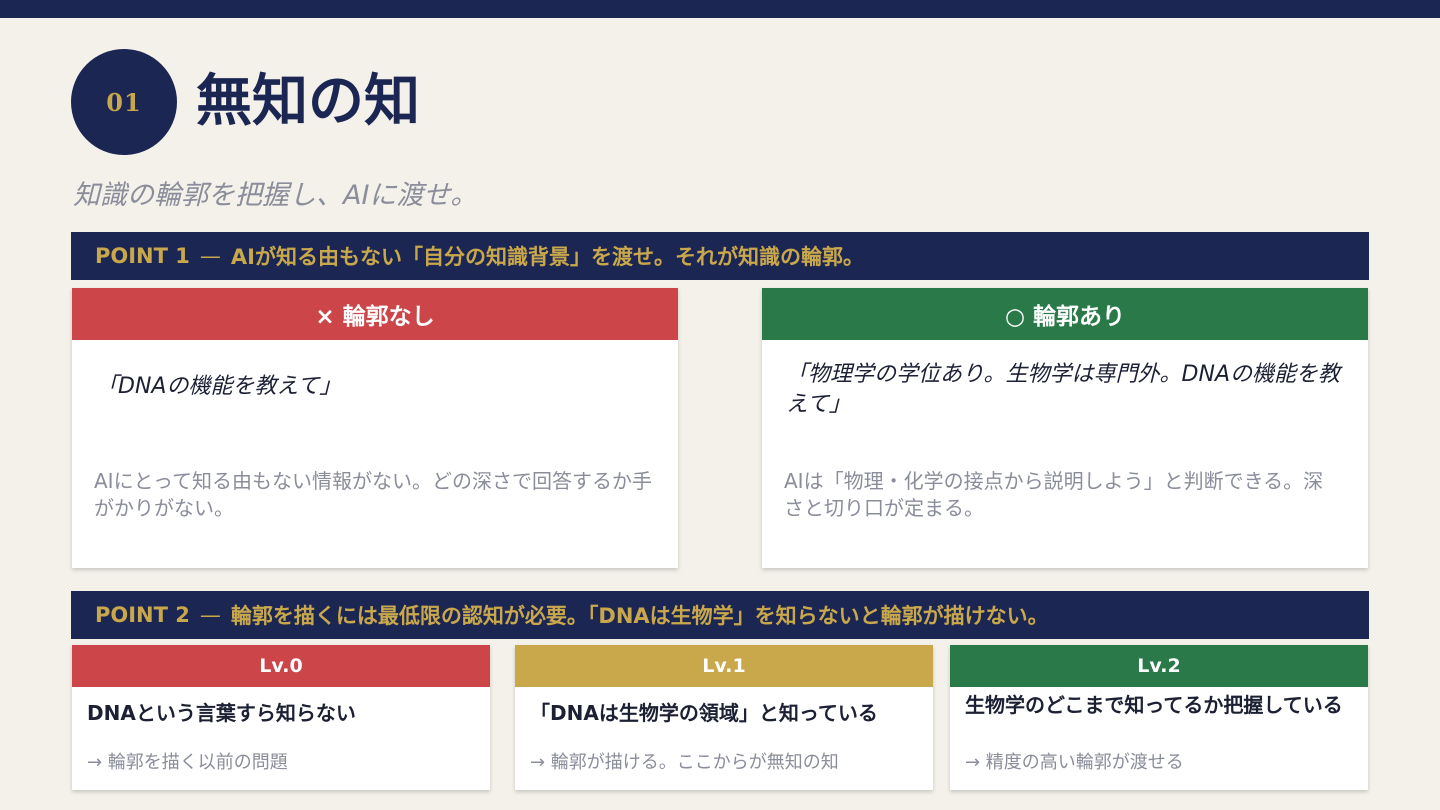  I want to click on point-1-label: POINT 1, so click(142, 256).